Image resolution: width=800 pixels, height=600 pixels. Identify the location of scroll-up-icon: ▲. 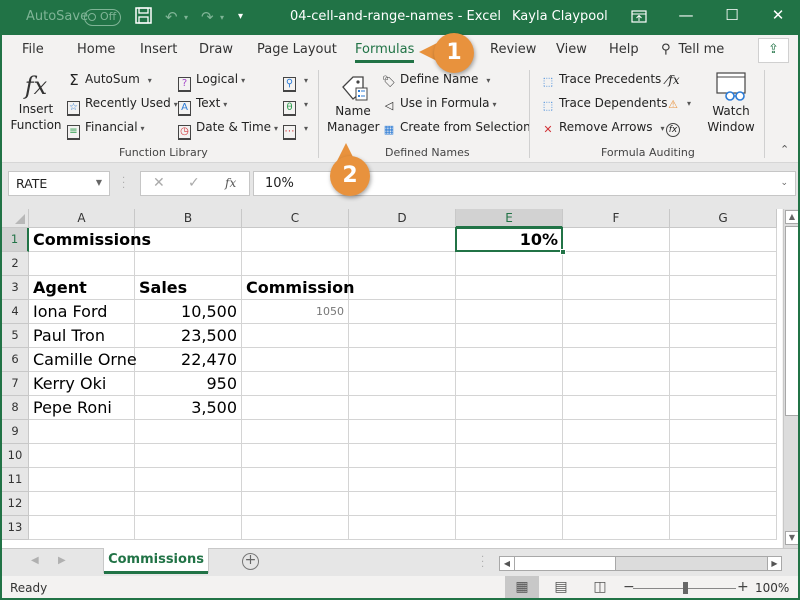
(791, 217).